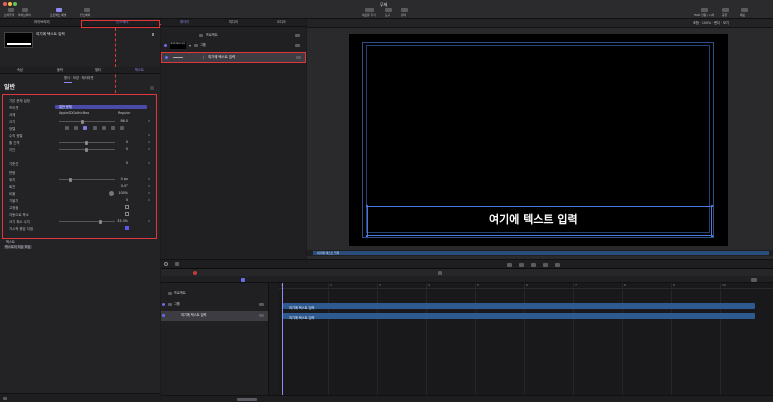 This screenshot has width=773, height=402. What do you see at coordinates (261, 315) in the screenshot?
I see `track-text-options-icon` at bounding box center [261, 315].